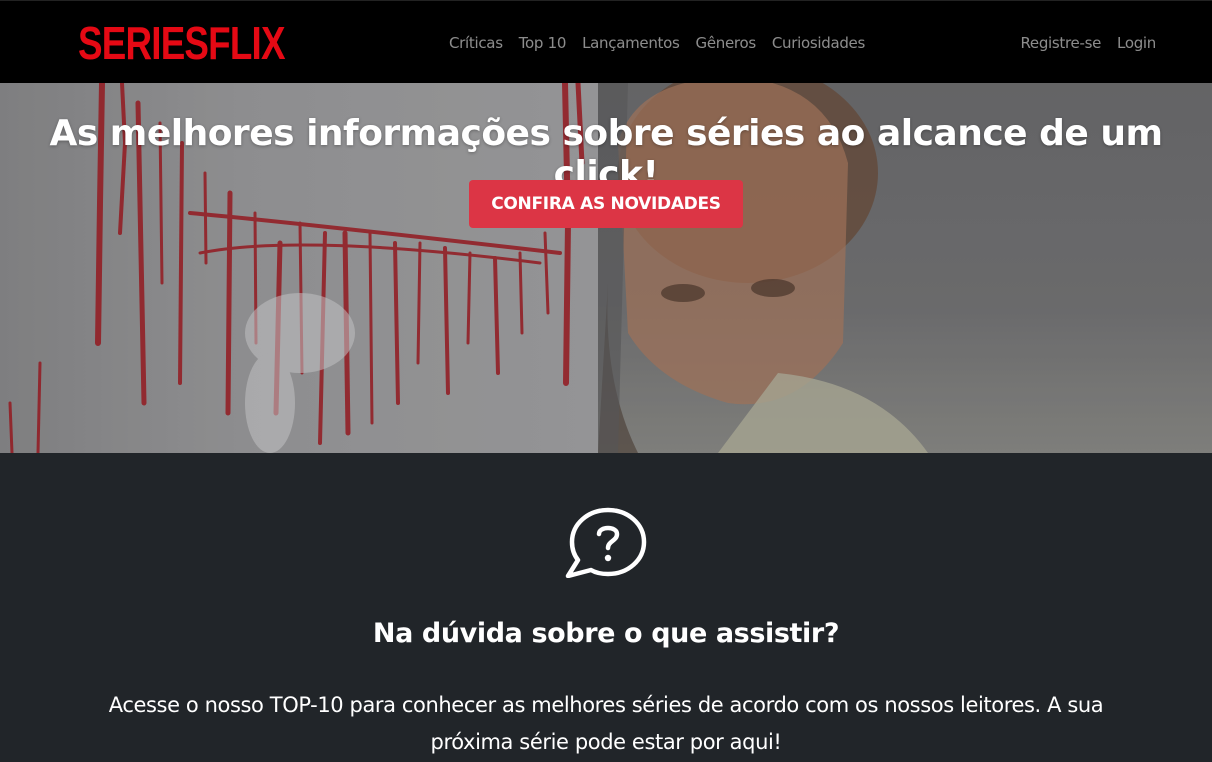  What do you see at coordinates (726, 43) in the screenshot?
I see `nav-link-generos: Gêneros` at bounding box center [726, 43].